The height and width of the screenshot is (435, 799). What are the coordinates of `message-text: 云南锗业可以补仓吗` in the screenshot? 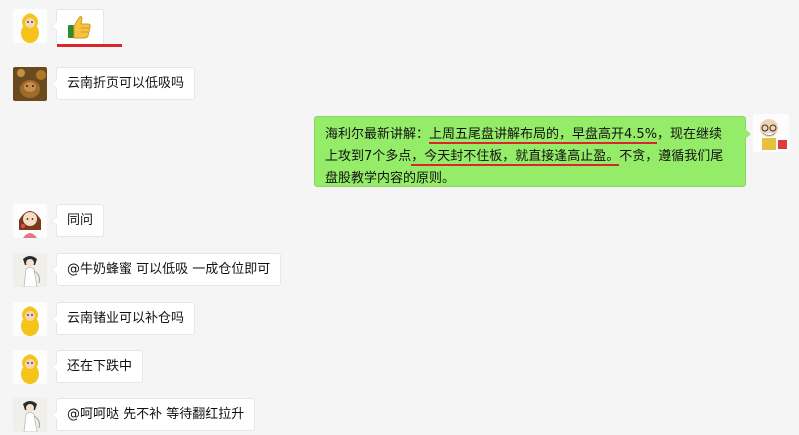 It's located at (126, 318).